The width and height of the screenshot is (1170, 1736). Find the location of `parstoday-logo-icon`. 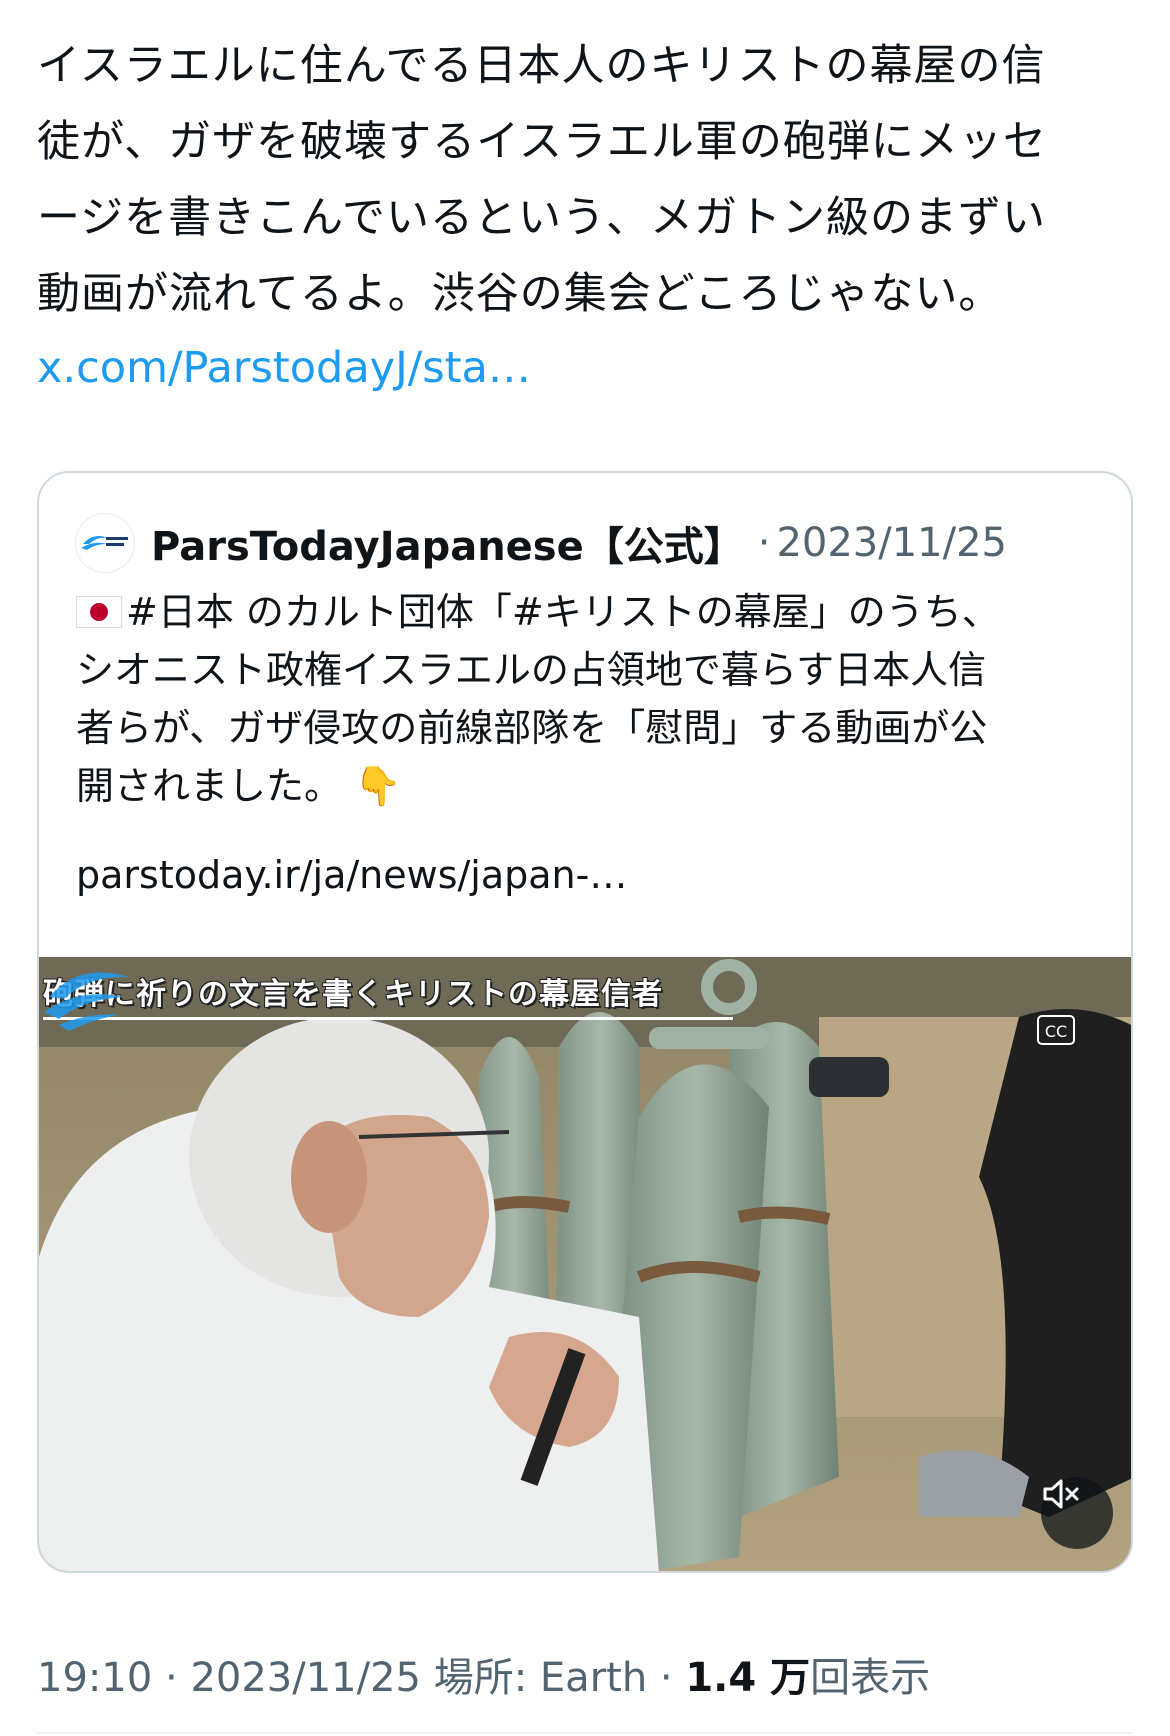

parstoday-logo-icon is located at coordinates (104, 543).